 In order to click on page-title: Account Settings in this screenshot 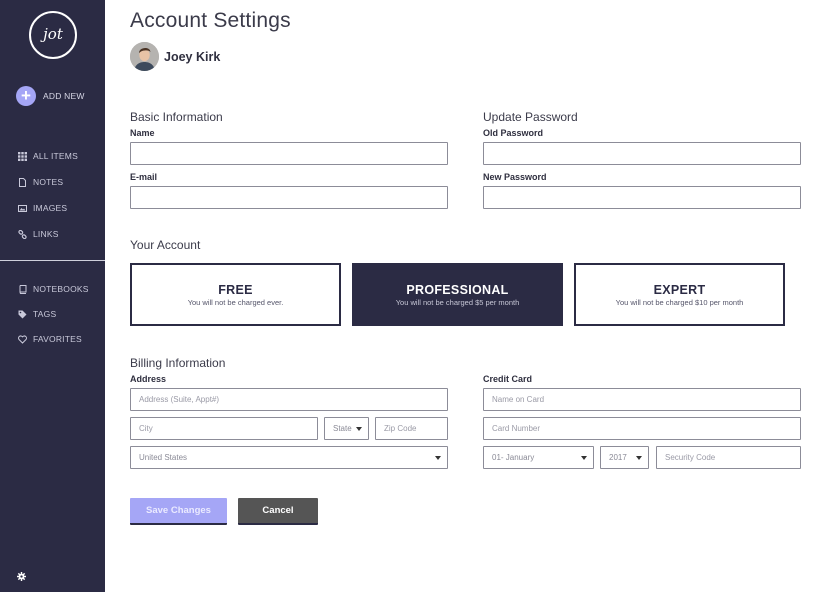, I will do `click(210, 20)`.